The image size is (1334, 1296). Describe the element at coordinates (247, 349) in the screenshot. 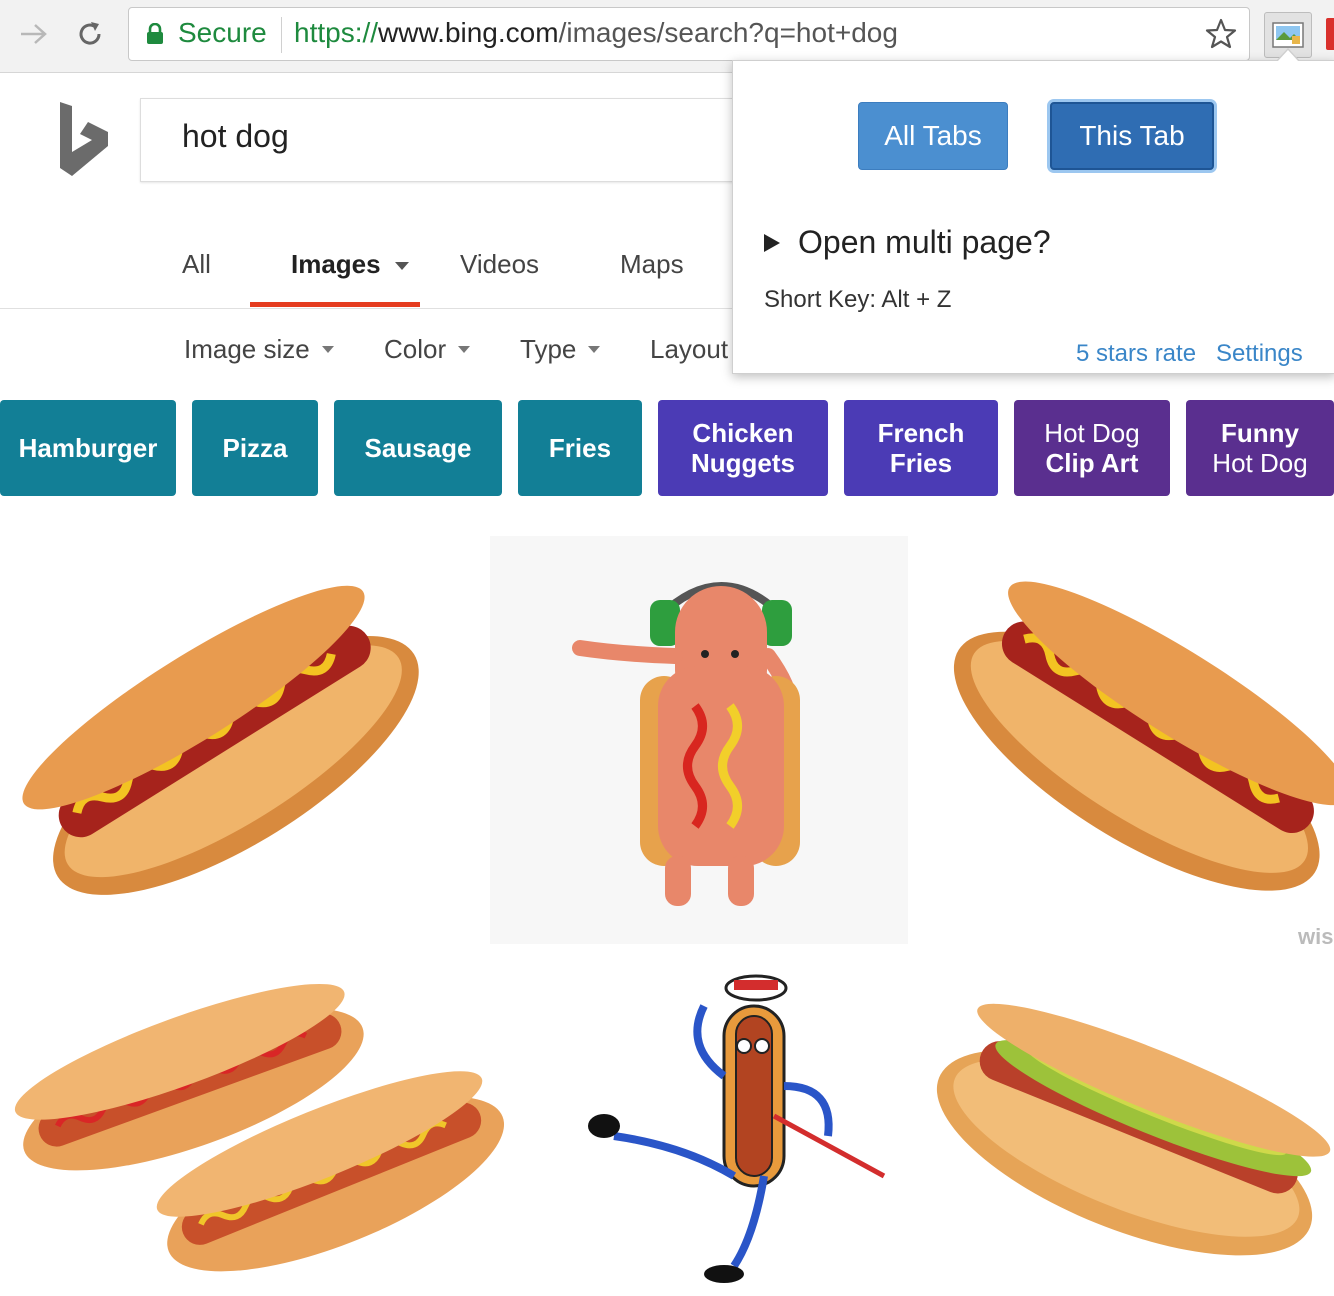

I see `filter-label: Image size` at that location.